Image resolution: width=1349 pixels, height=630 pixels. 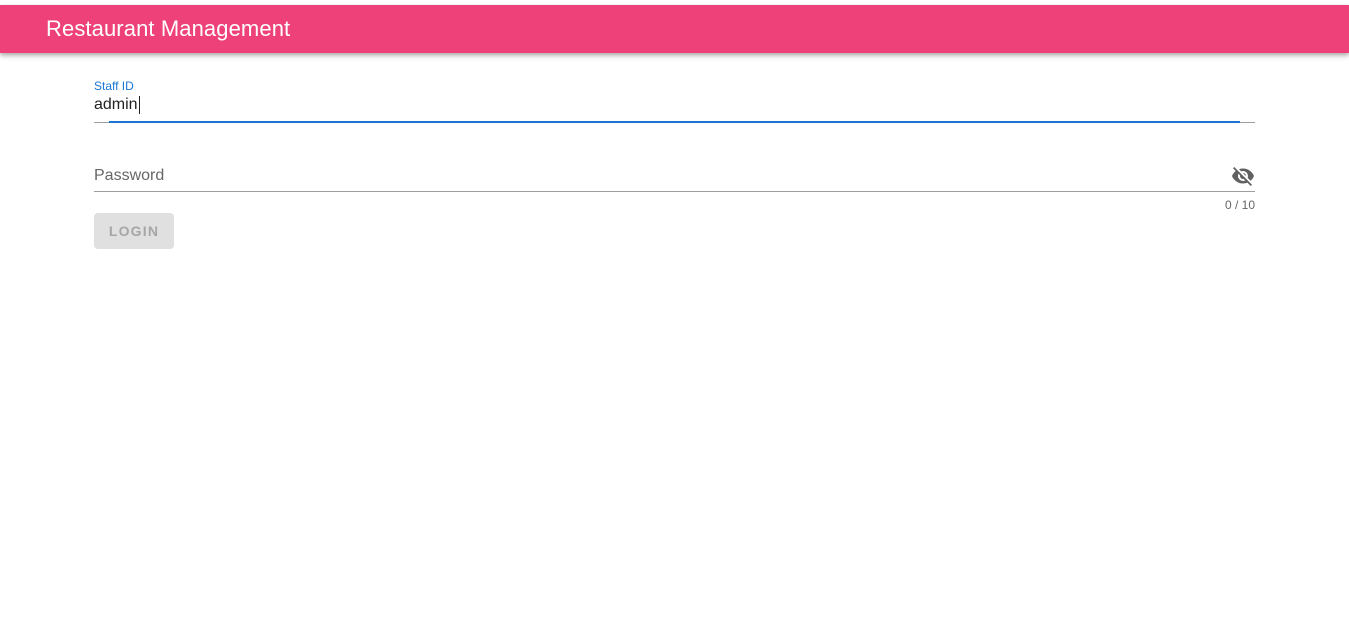 What do you see at coordinates (114, 86) in the screenshot?
I see `staff-id-label: Staff ID` at bounding box center [114, 86].